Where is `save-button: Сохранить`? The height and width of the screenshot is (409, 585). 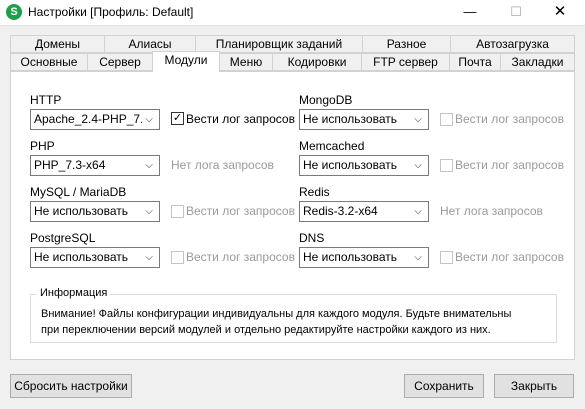 save-button: Сохранить is located at coordinates (444, 386).